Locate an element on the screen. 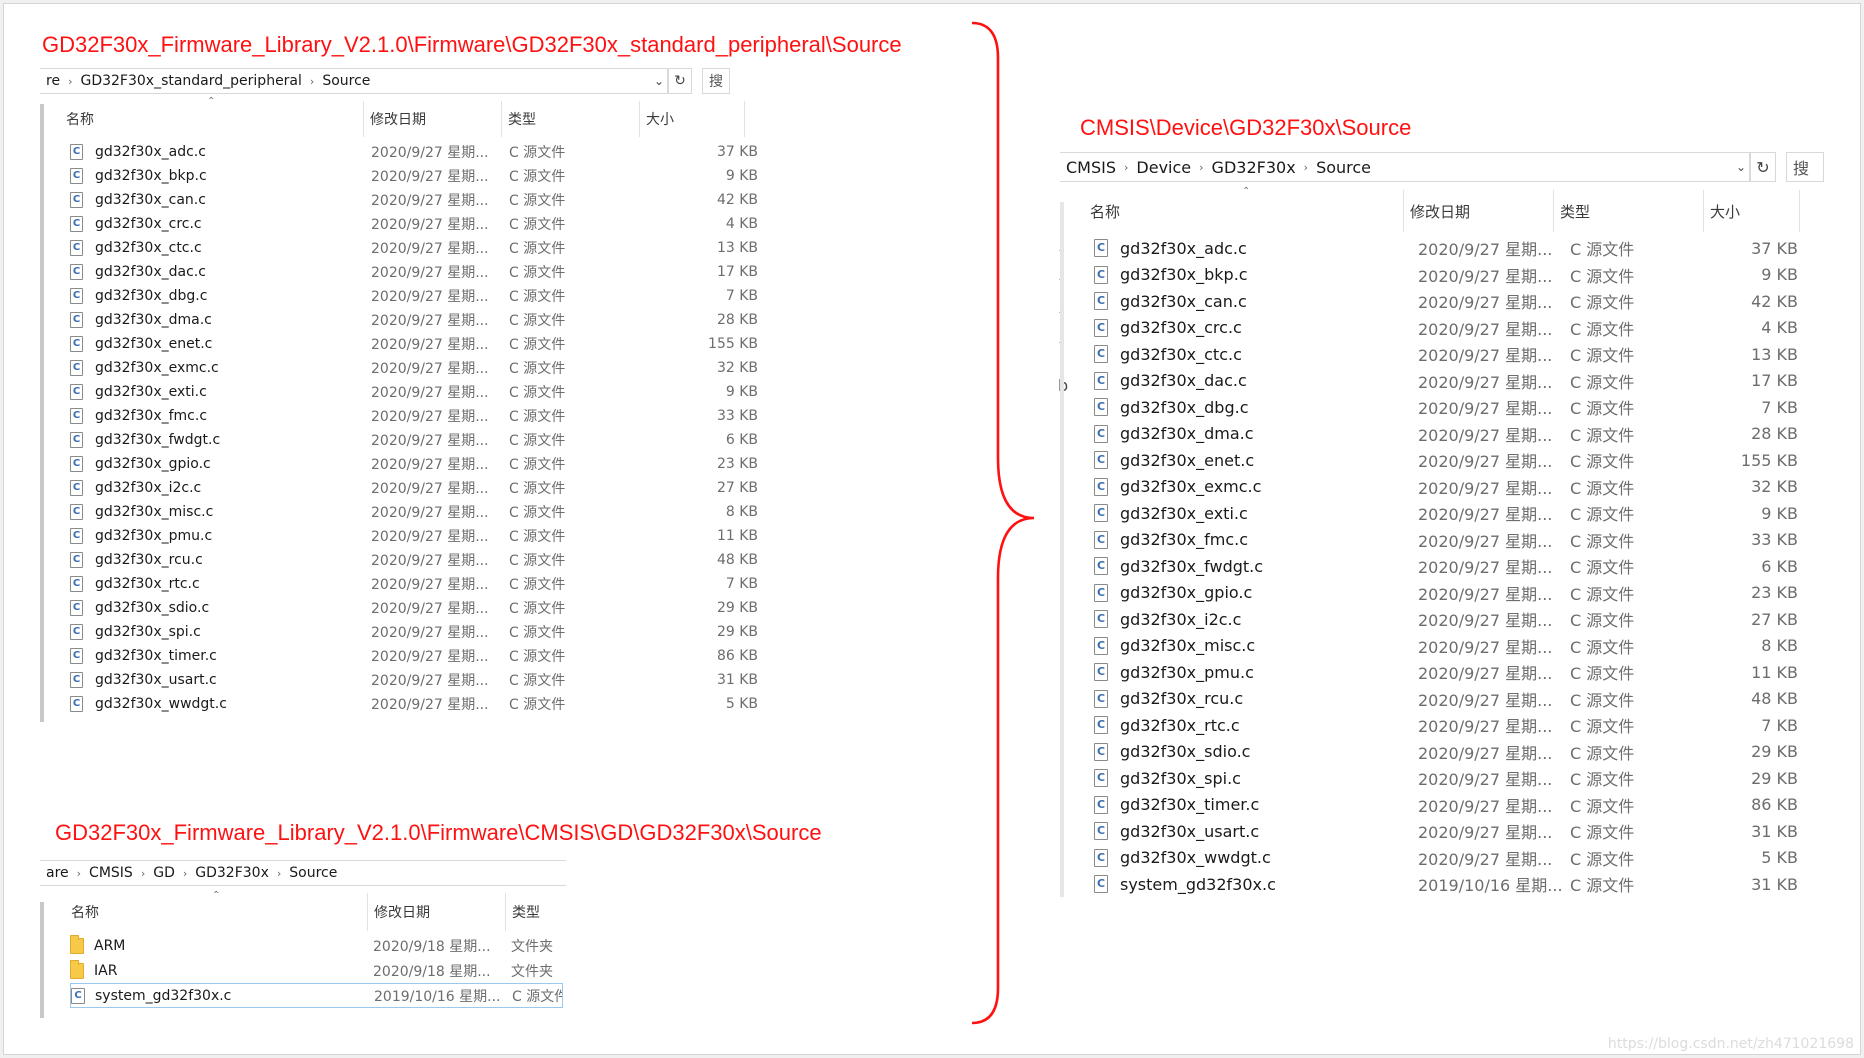 The image size is (1864, 1058). address-bar: re › GD32F30x_standard_peripheral › Source ⌄ is located at coordinates (354, 81).